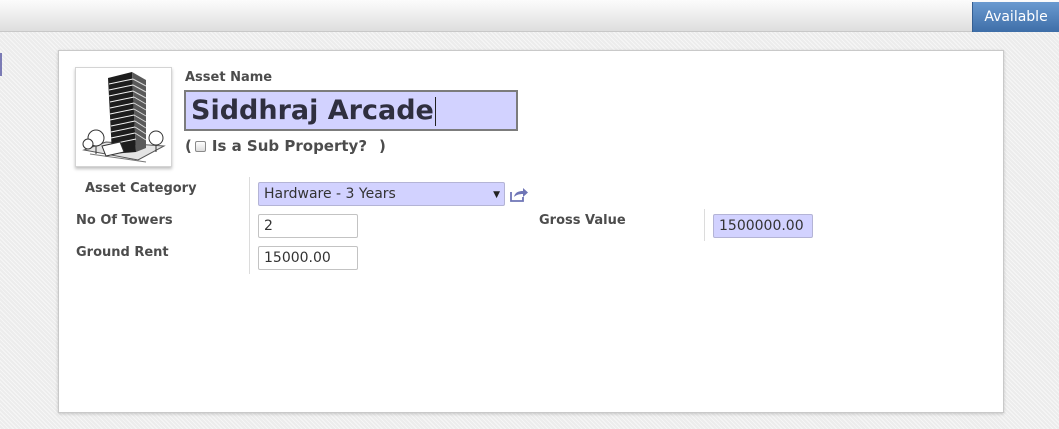 This screenshot has height=429, width=1059. I want to click on building-icon, so click(124, 117).